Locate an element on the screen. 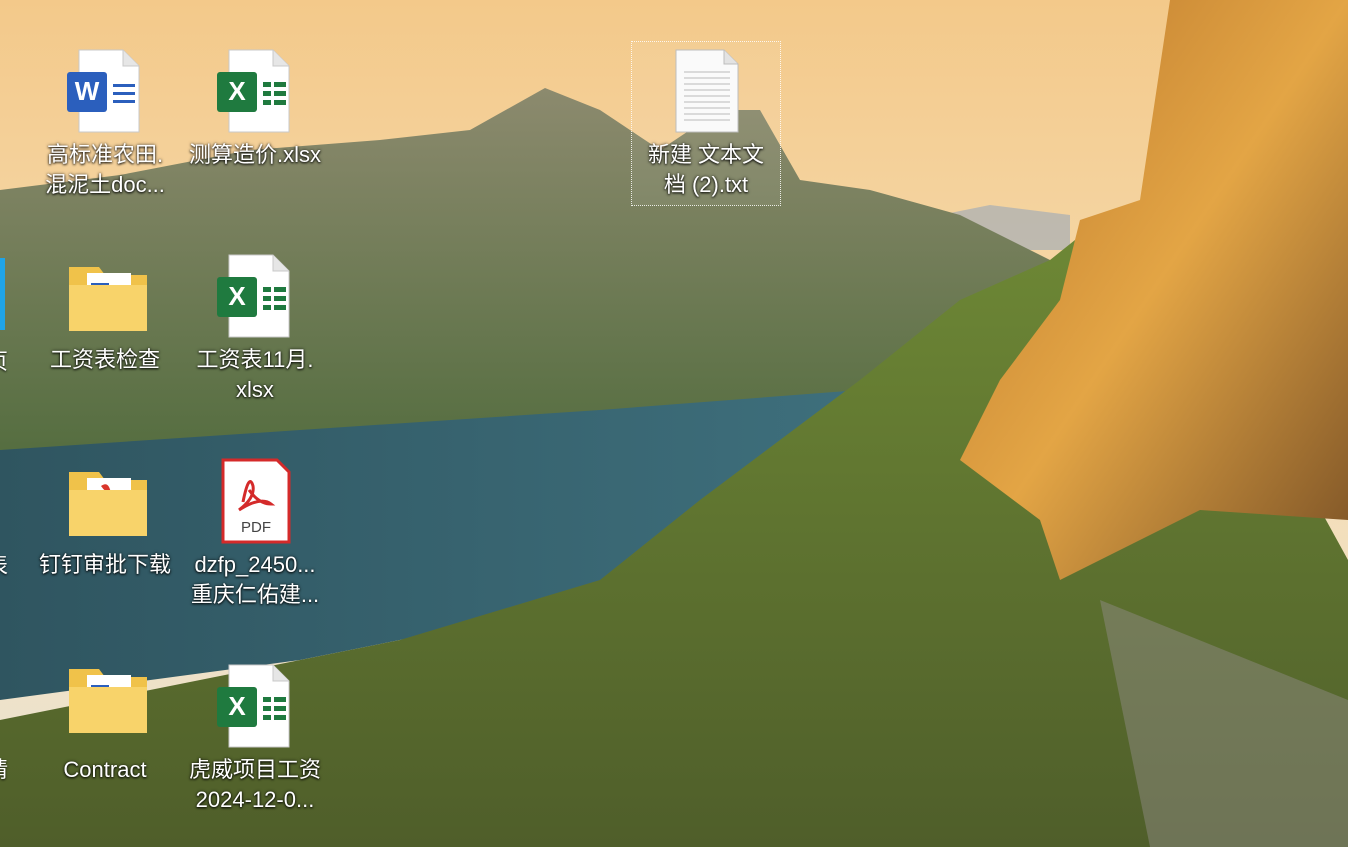 The image size is (1348, 847). cropped-icon-label: 页 is located at coordinates (4, 362).